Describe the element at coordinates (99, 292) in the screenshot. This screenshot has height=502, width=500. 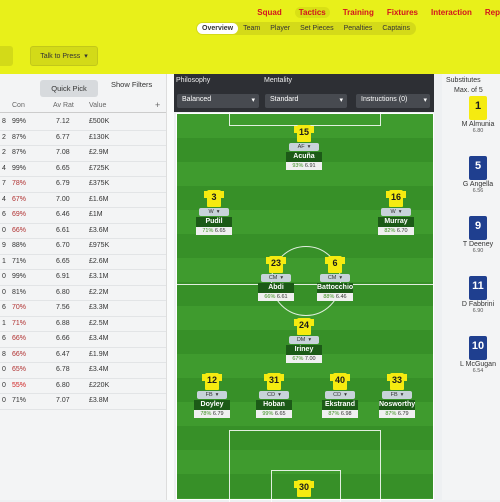
I see `cell-val: £2.2M` at that location.